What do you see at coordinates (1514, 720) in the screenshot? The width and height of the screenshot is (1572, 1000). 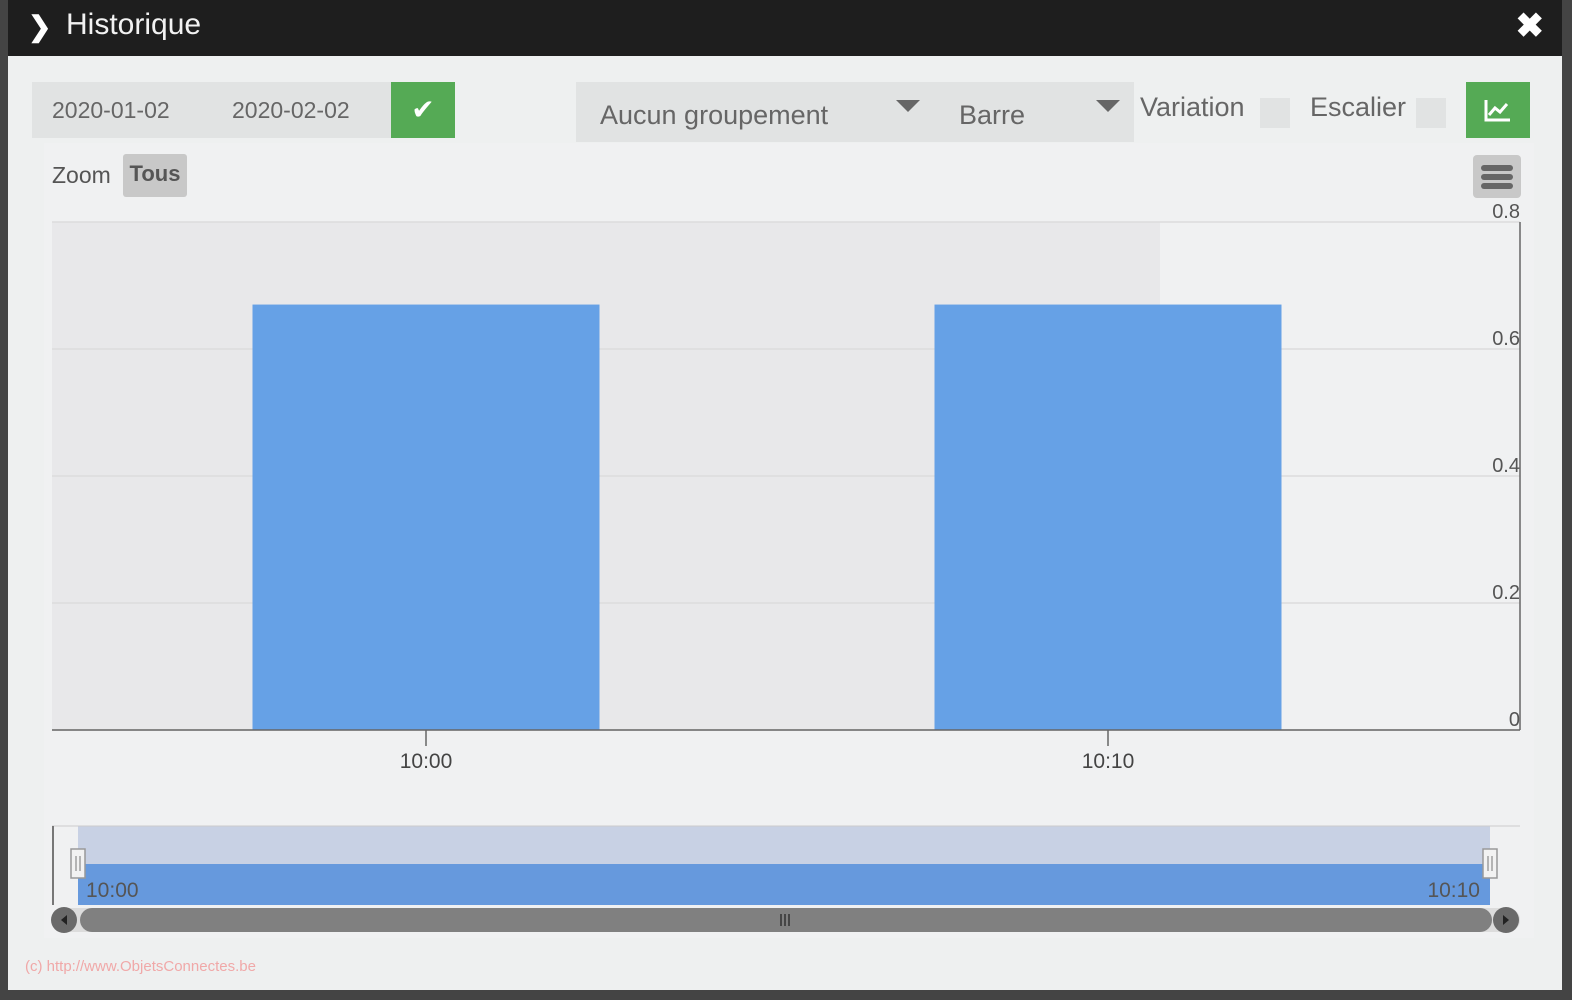 I see `y-tick-label: 0` at bounding box center [1514, 720].